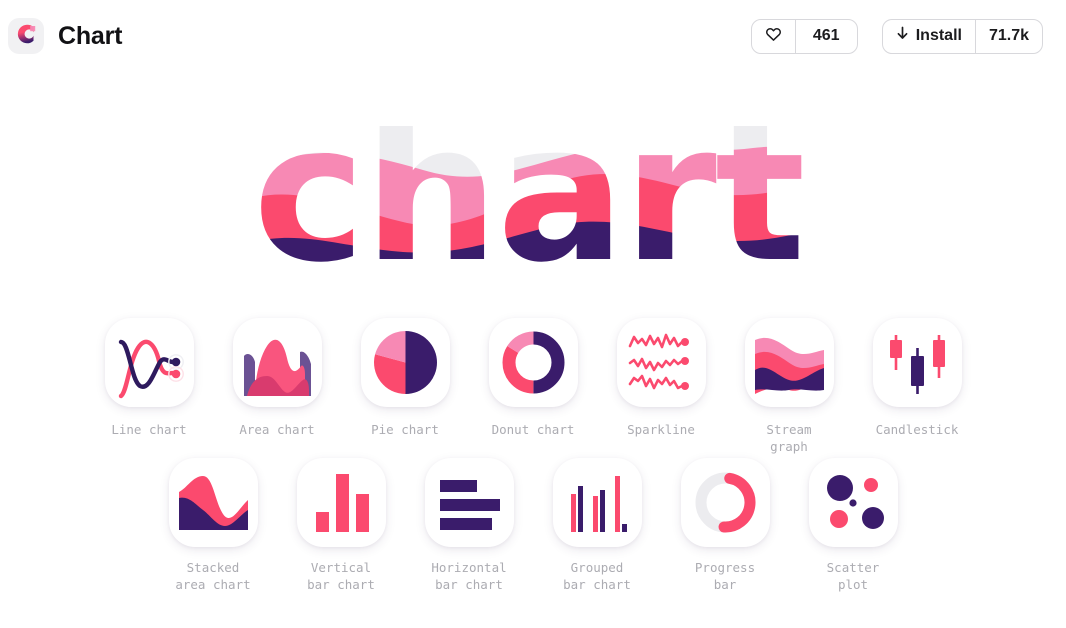 This screenshot has height=628, width=1066. What do you see at coordinates (789, 438) in the screenshot?
I see `chart-card-label: Stream graph` at bounding box center [789, 438].